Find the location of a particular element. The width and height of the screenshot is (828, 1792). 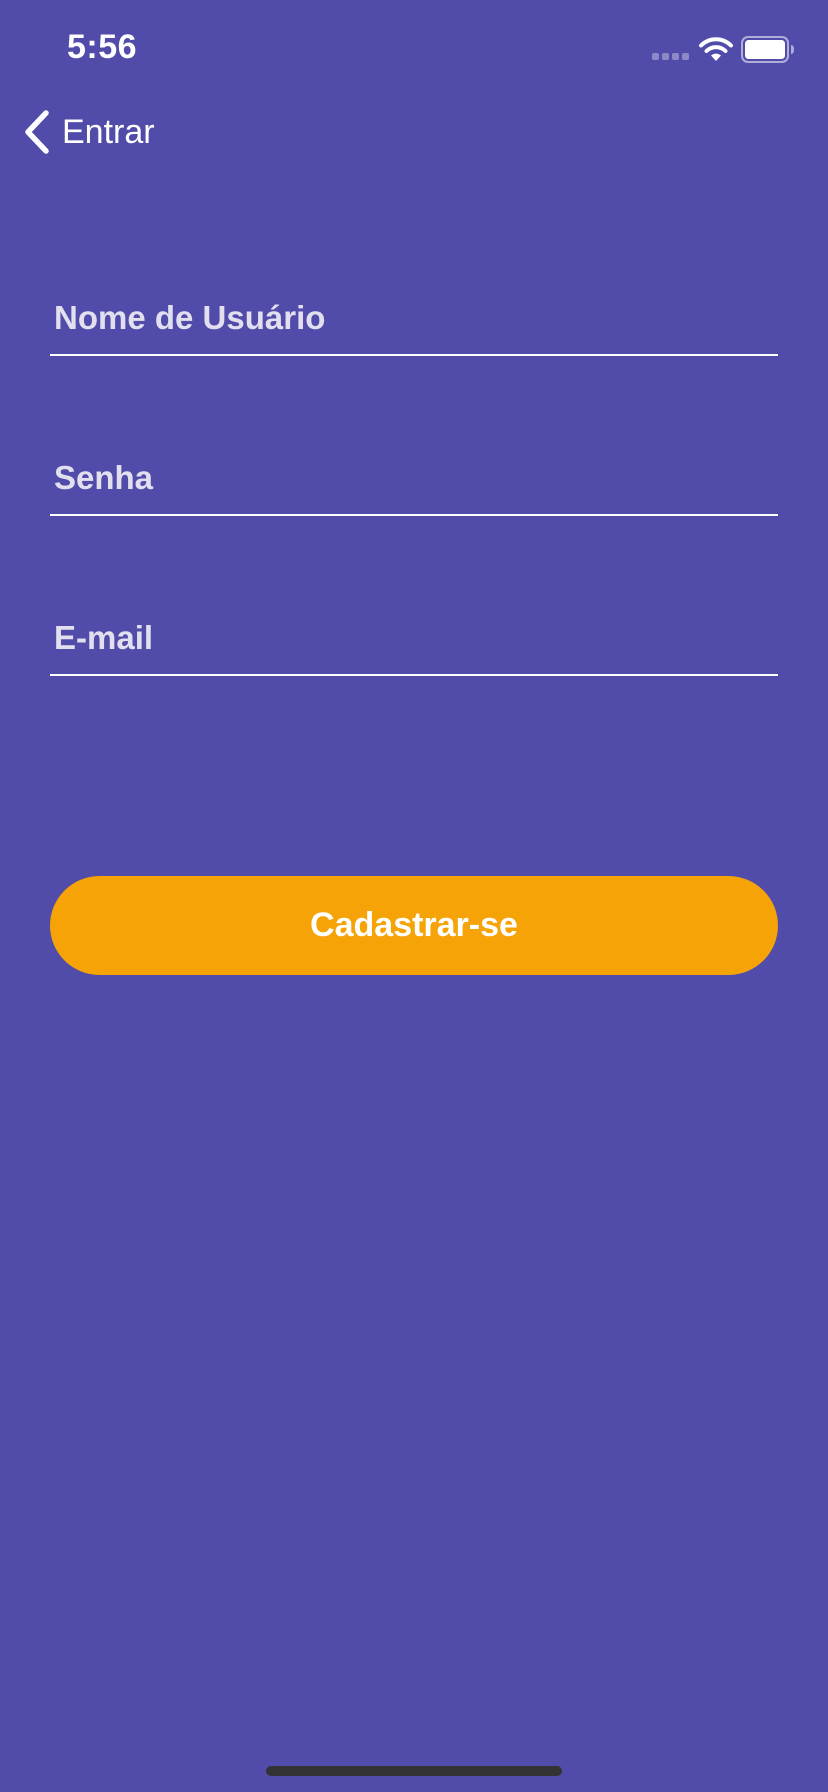

back-button: Entrar is located at coordinates (88, 132).